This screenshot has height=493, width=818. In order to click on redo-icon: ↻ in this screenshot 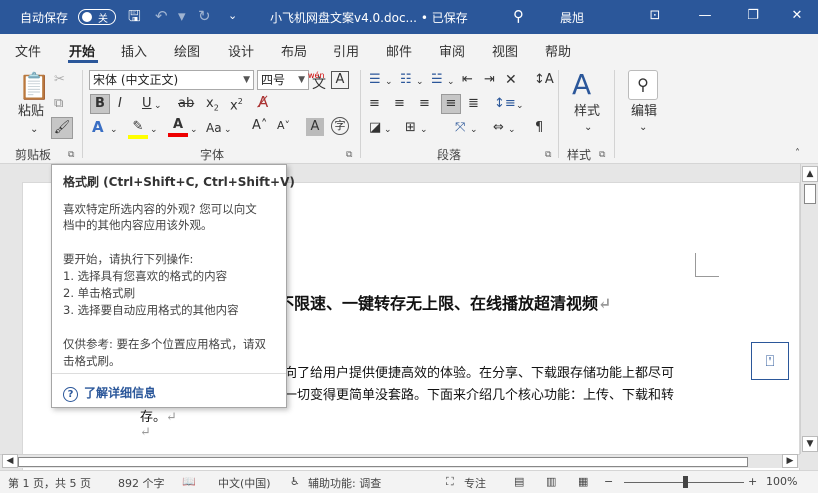, I will do `click(204, 16)`.